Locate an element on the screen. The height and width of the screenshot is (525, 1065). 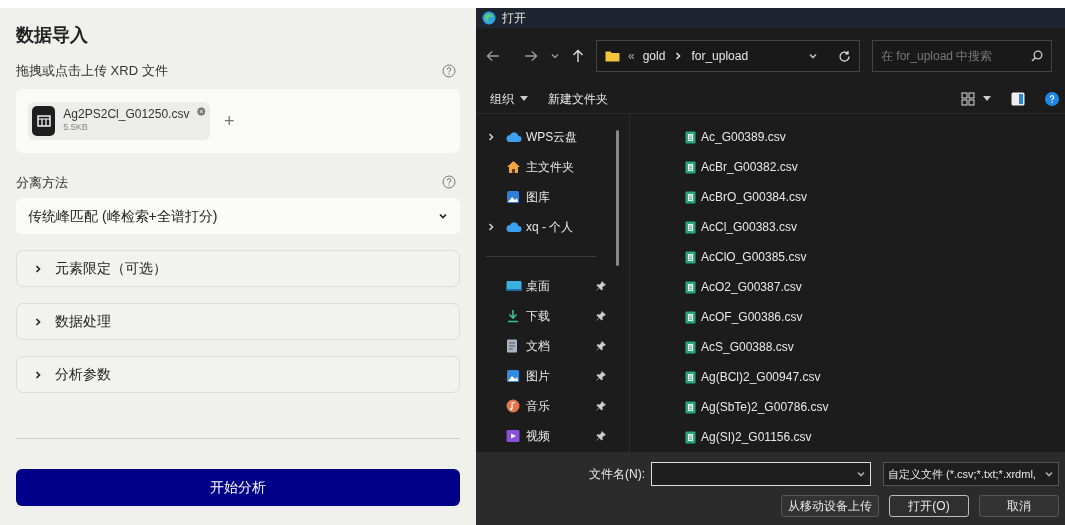
file-item: AcClO_G00385.csv is located at coordinates (757, 257).